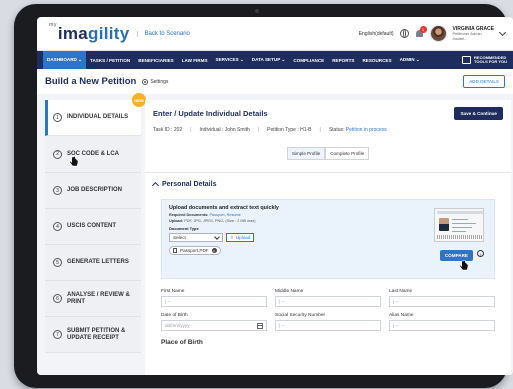 The width and height of the screenshot is (513, 389). I want to click on brand-name: imagility, so click(93, 33).